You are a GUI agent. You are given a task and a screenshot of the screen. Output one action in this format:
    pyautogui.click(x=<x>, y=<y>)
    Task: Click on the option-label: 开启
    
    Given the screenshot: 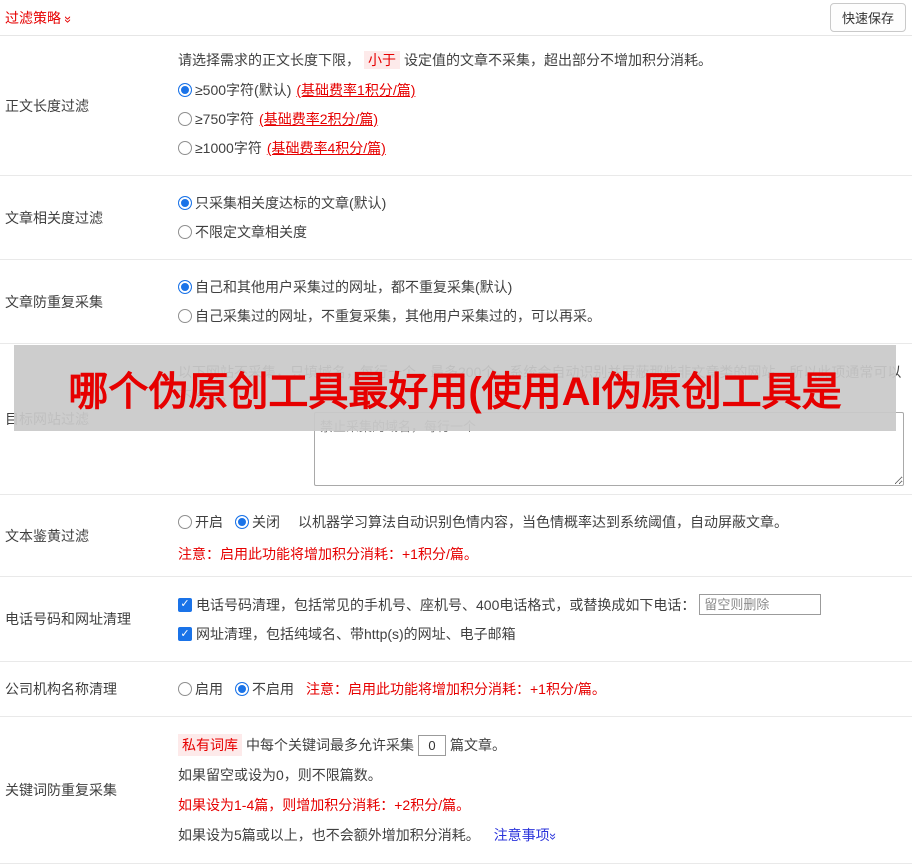 What is the action you would take?
    pyautogui.click(x=209, y=522)
    